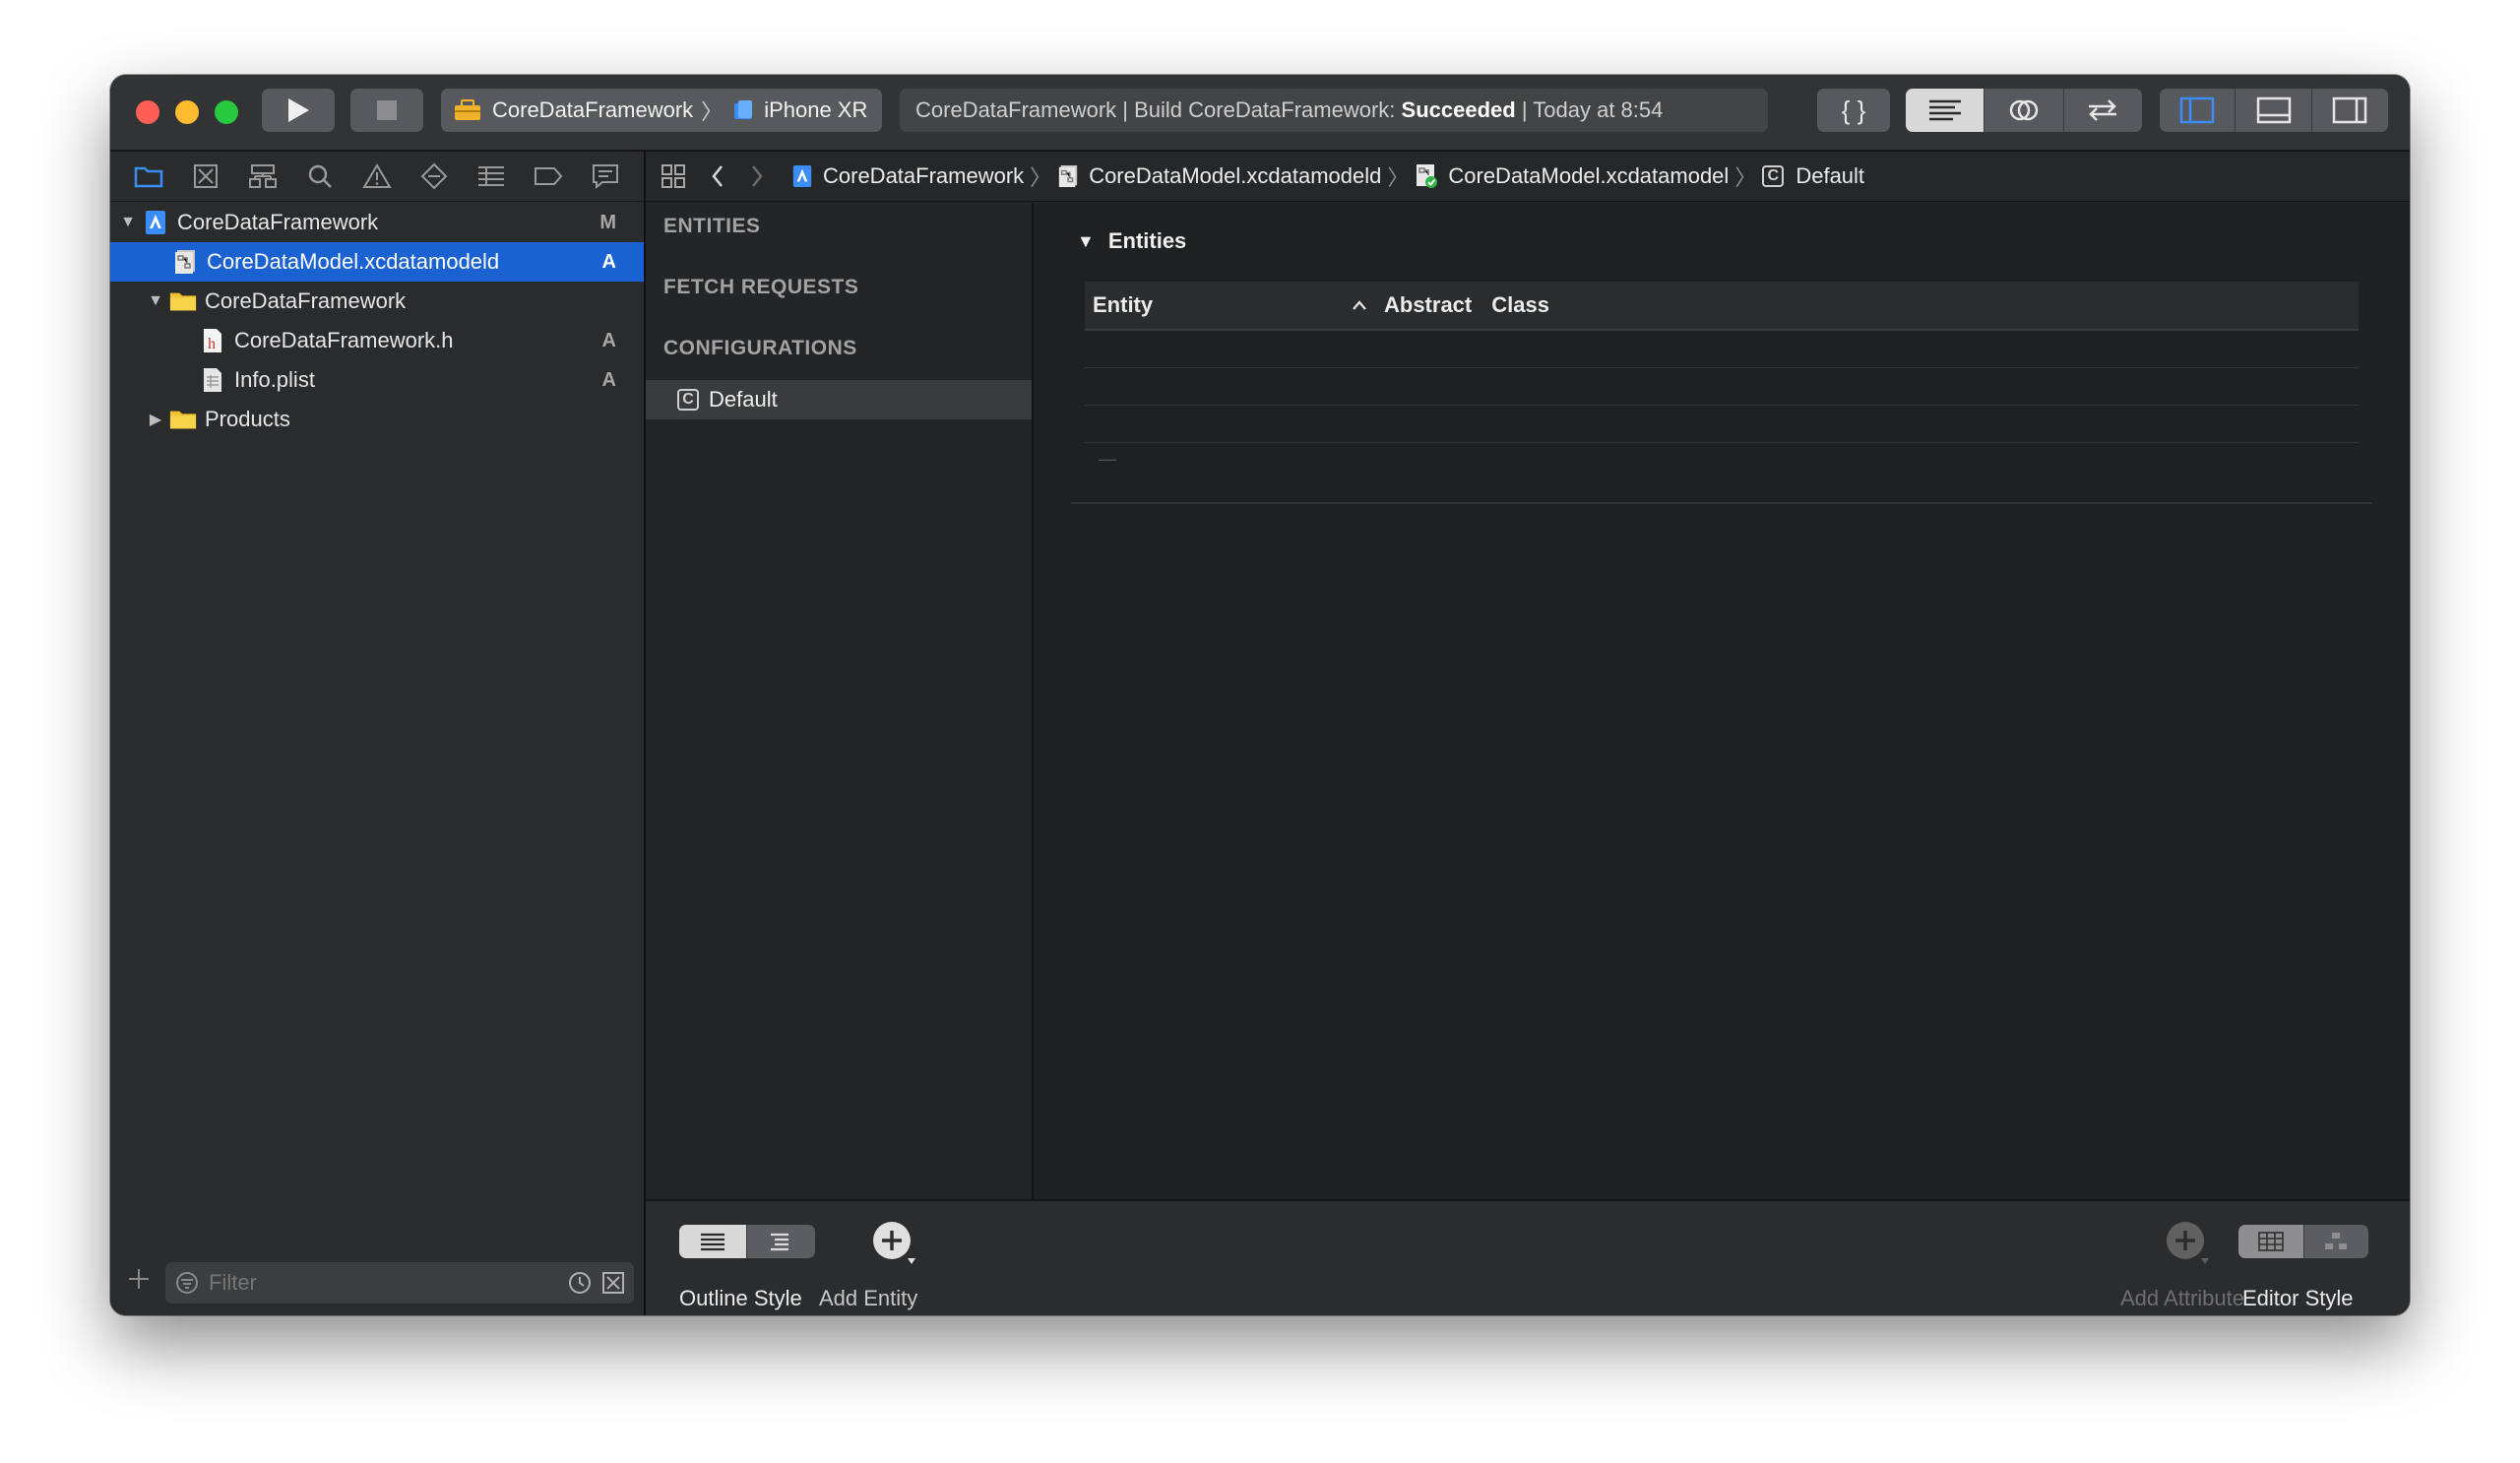  What do you see at coordinates (743, 400) in the screenshot?
I see `configuration-item-label: Default` at bounding box center [743, 400].